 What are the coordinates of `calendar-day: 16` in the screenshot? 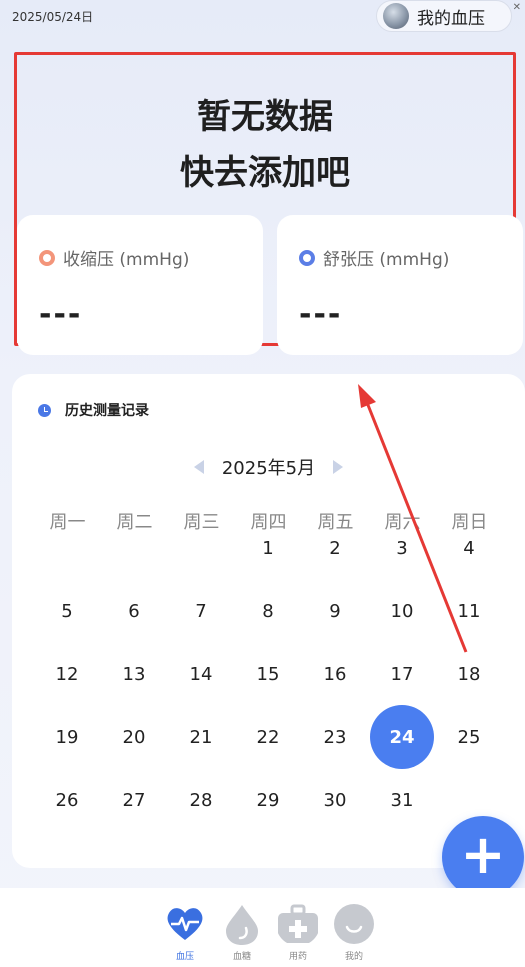 It's located at (335, 674).